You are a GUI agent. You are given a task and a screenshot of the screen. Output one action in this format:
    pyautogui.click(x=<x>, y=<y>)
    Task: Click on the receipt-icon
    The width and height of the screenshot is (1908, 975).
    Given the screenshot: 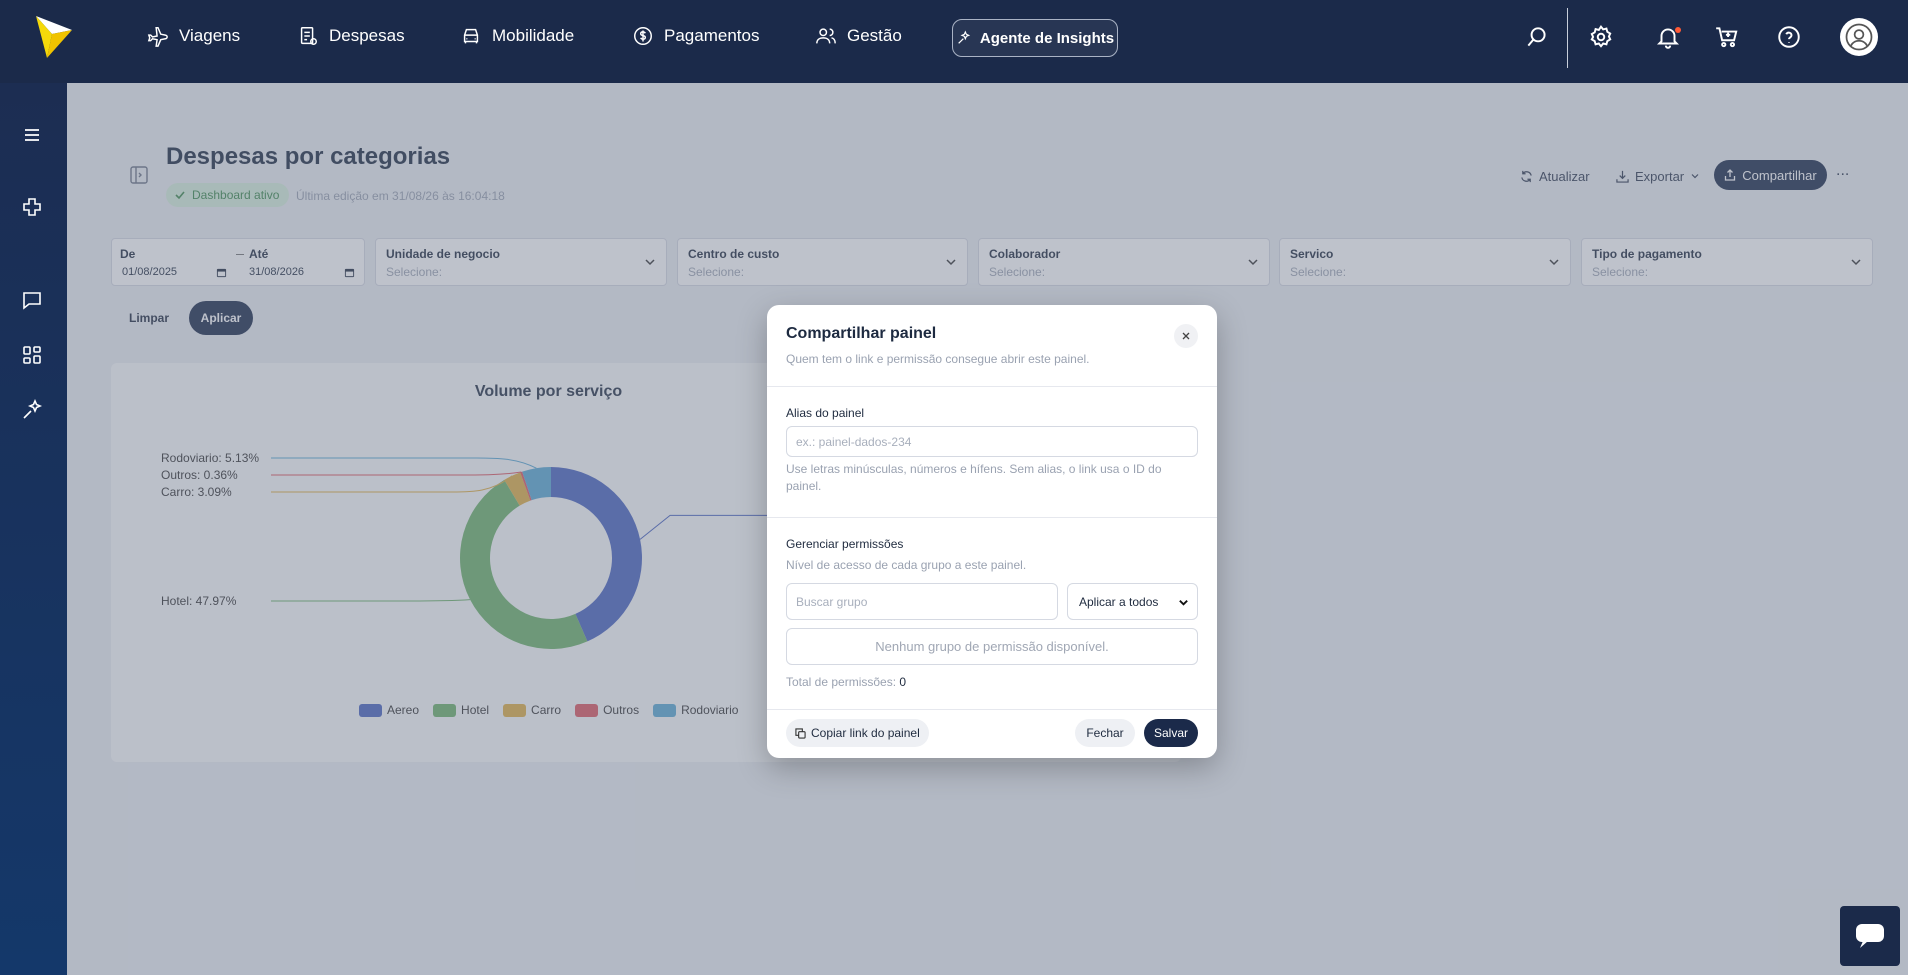 What is the action you would take?
    pyautogui.click(x=308, y=36)
    